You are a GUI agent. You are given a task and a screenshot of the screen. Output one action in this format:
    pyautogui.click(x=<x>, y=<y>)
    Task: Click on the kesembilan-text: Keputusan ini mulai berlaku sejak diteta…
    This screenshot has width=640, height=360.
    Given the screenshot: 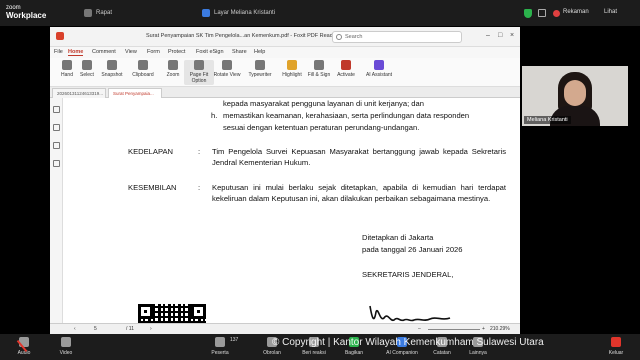 What is the action you would take?
    pyautogui.click(x=359, y=193)
    